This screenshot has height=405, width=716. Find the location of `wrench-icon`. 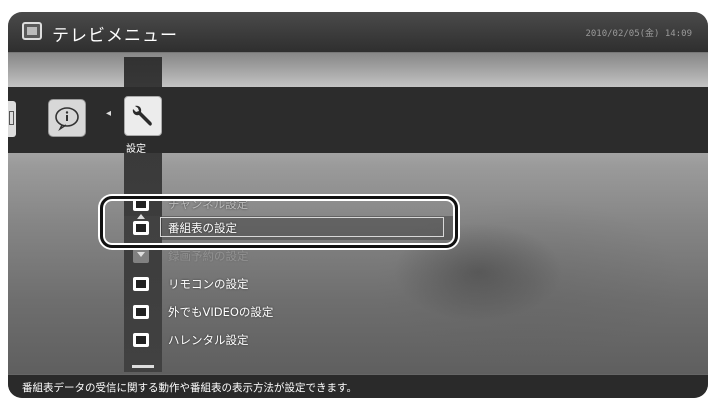

wrench-icon is located at coordinates (142, 115).